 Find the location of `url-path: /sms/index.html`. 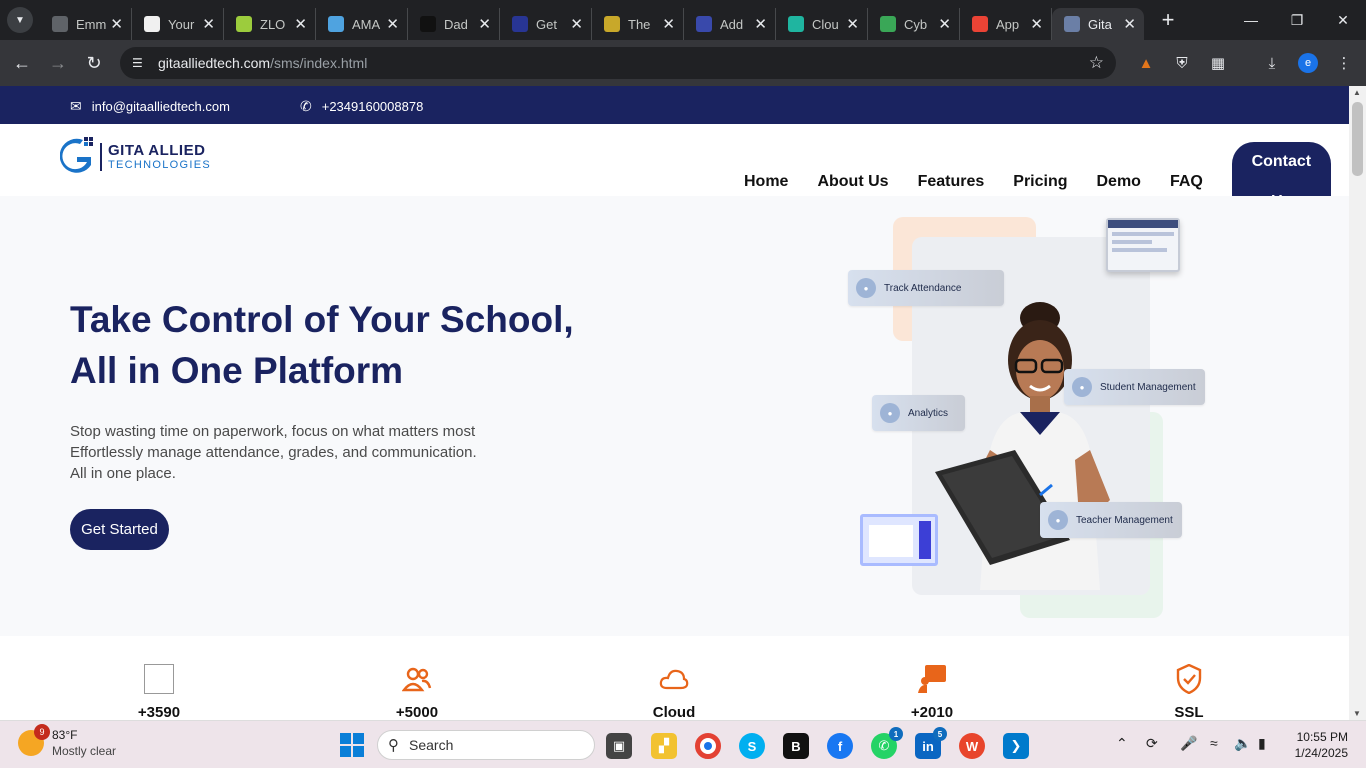

url-path: /sms/index.html is located at coordinates (319, 63).